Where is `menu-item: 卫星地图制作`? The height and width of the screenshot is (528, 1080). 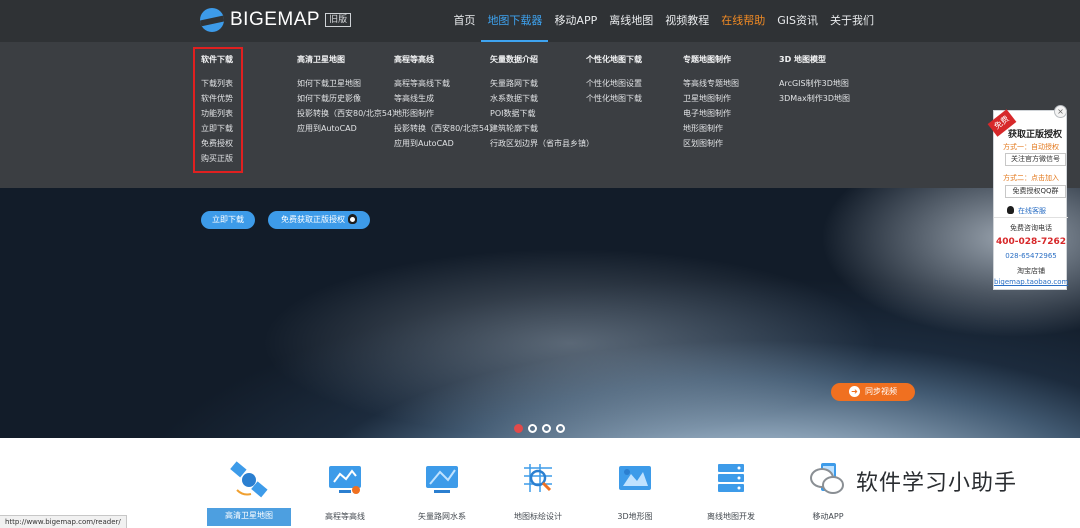 menu-item: 卫星地图制作 is located at coordinates (707, 98).